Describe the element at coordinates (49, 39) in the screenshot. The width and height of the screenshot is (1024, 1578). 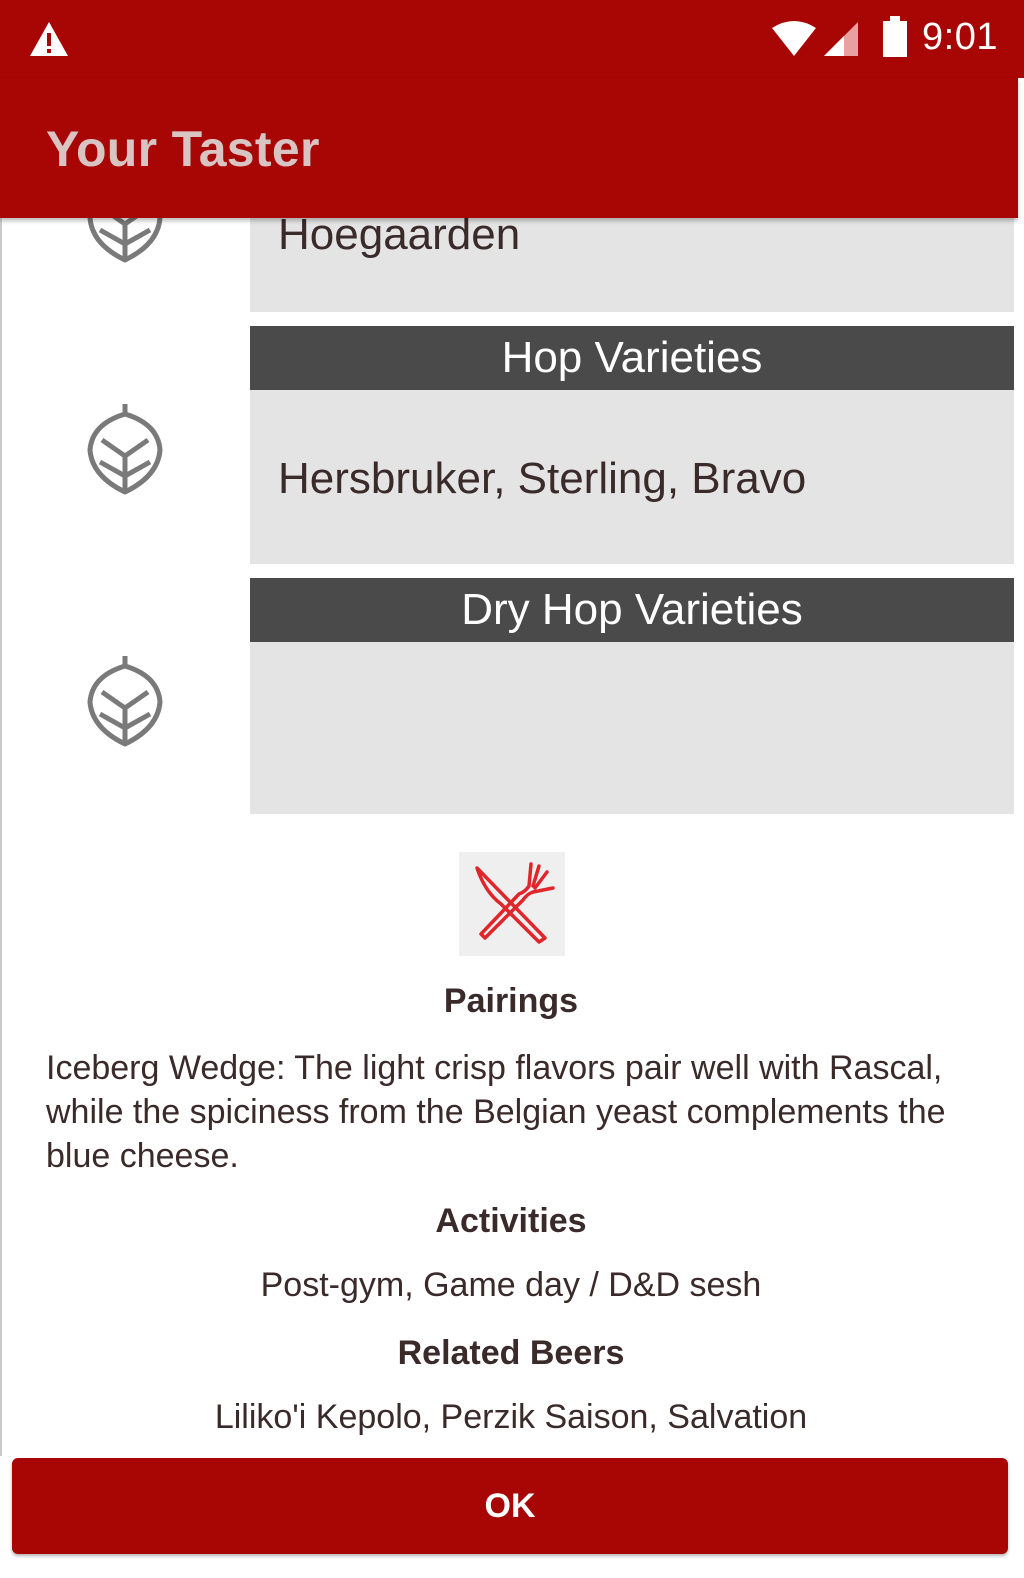
I see `warning-icon` at that location.